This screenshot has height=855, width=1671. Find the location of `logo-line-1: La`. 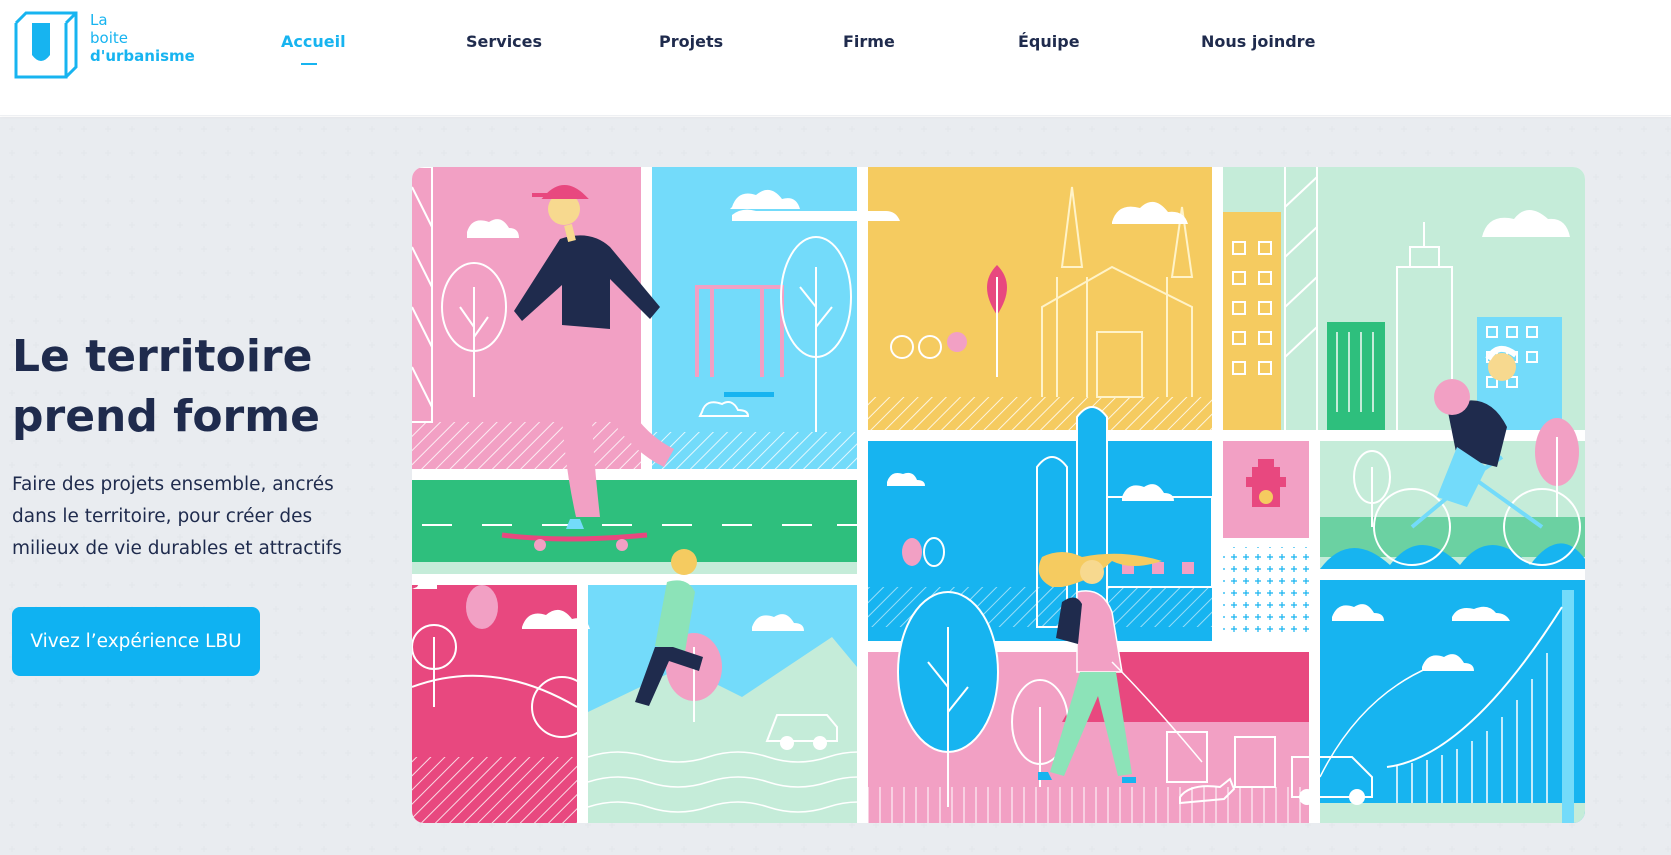

logo-line-1: La is located at coordinates (99, 20).